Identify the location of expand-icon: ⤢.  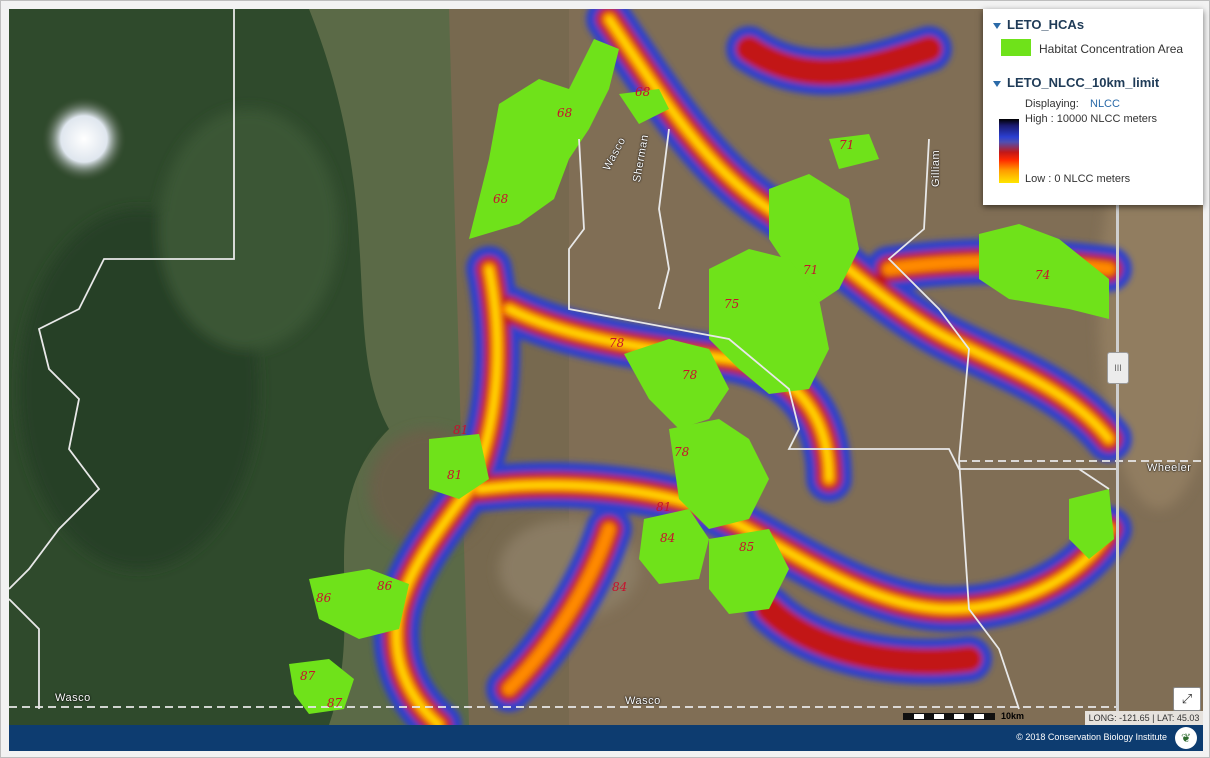
(1187, 698).